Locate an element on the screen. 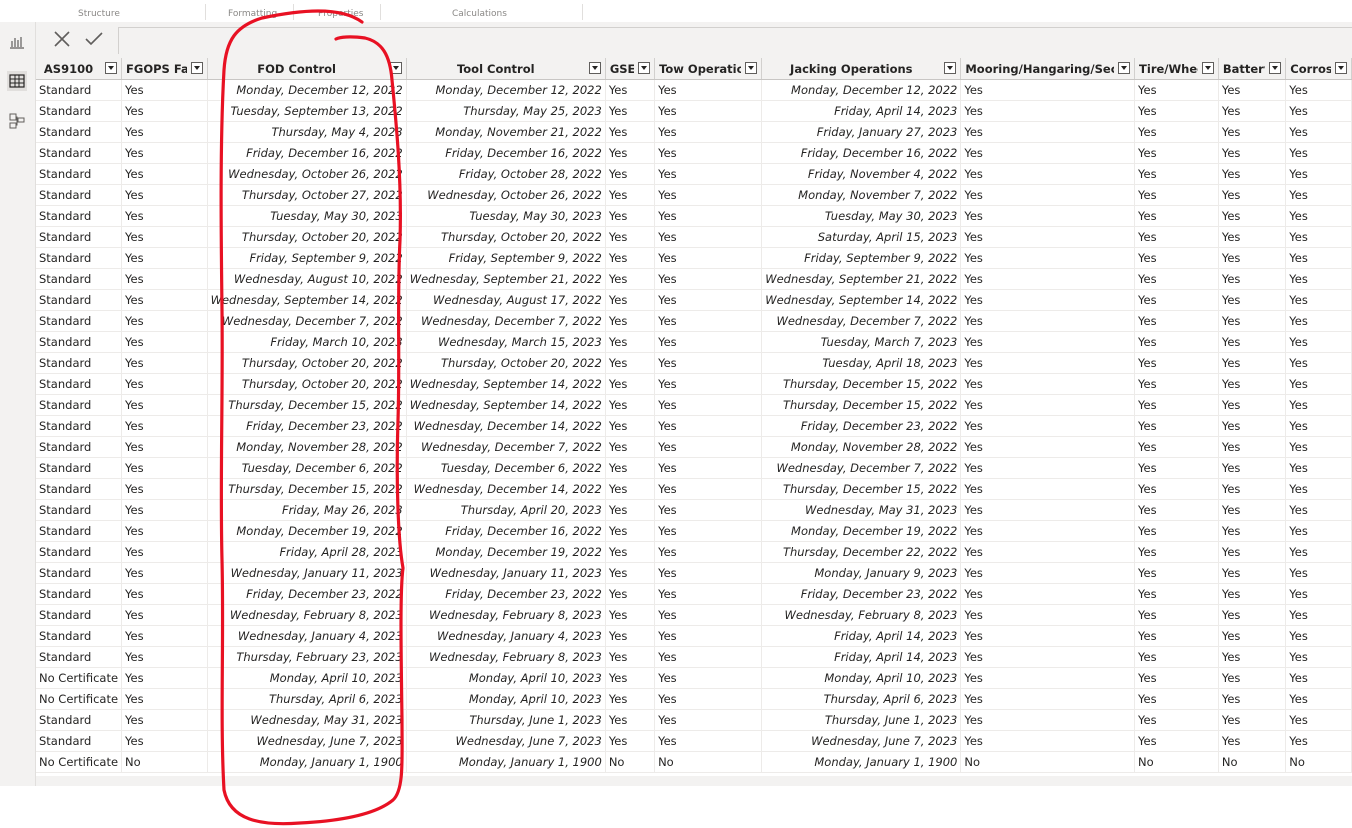 This screenshot has height=828, width=1352. table-cell: Tuesday, May 30, 2023 is located at coordinates (506, 216).